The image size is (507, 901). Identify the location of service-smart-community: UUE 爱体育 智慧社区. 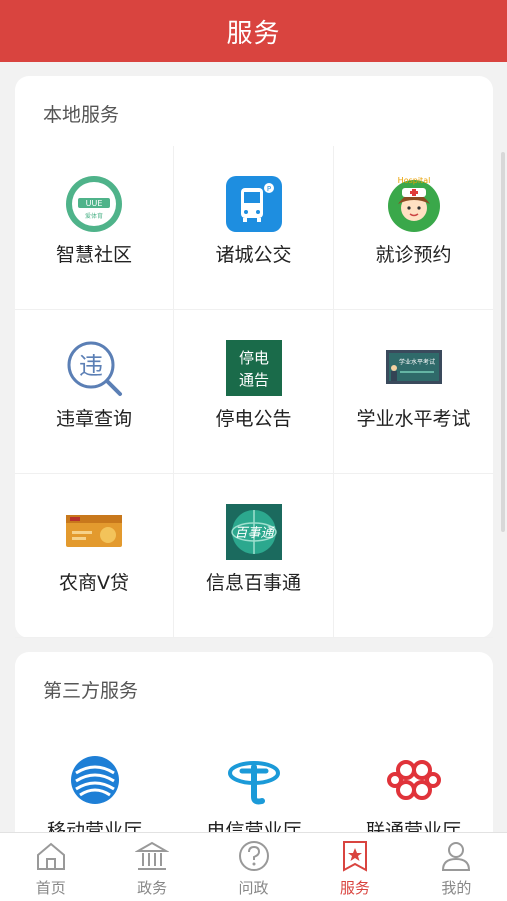
(94, 228).